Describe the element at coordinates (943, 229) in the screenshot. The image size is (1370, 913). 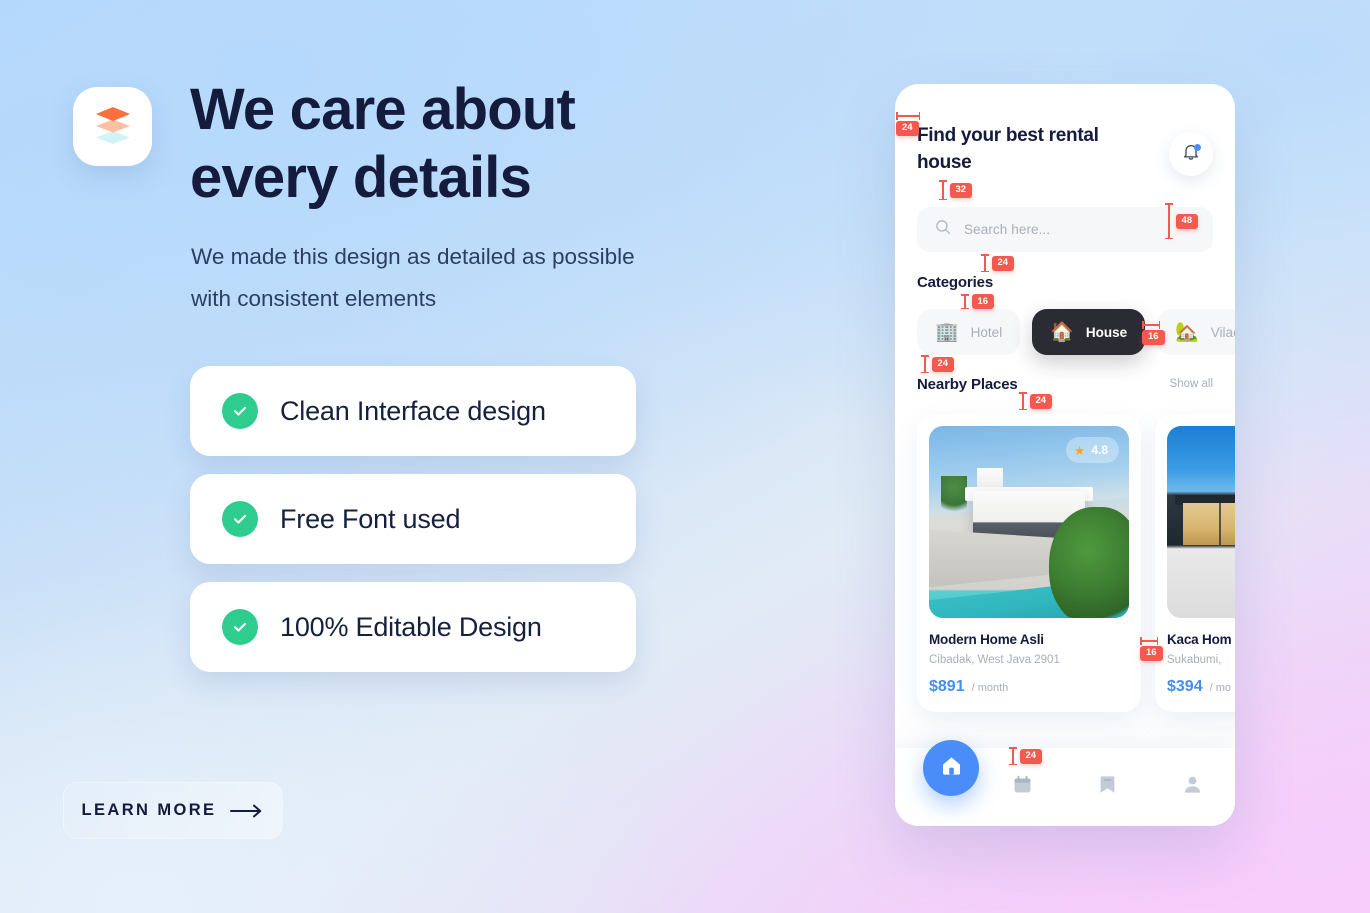
I see `search-icon` at that location.